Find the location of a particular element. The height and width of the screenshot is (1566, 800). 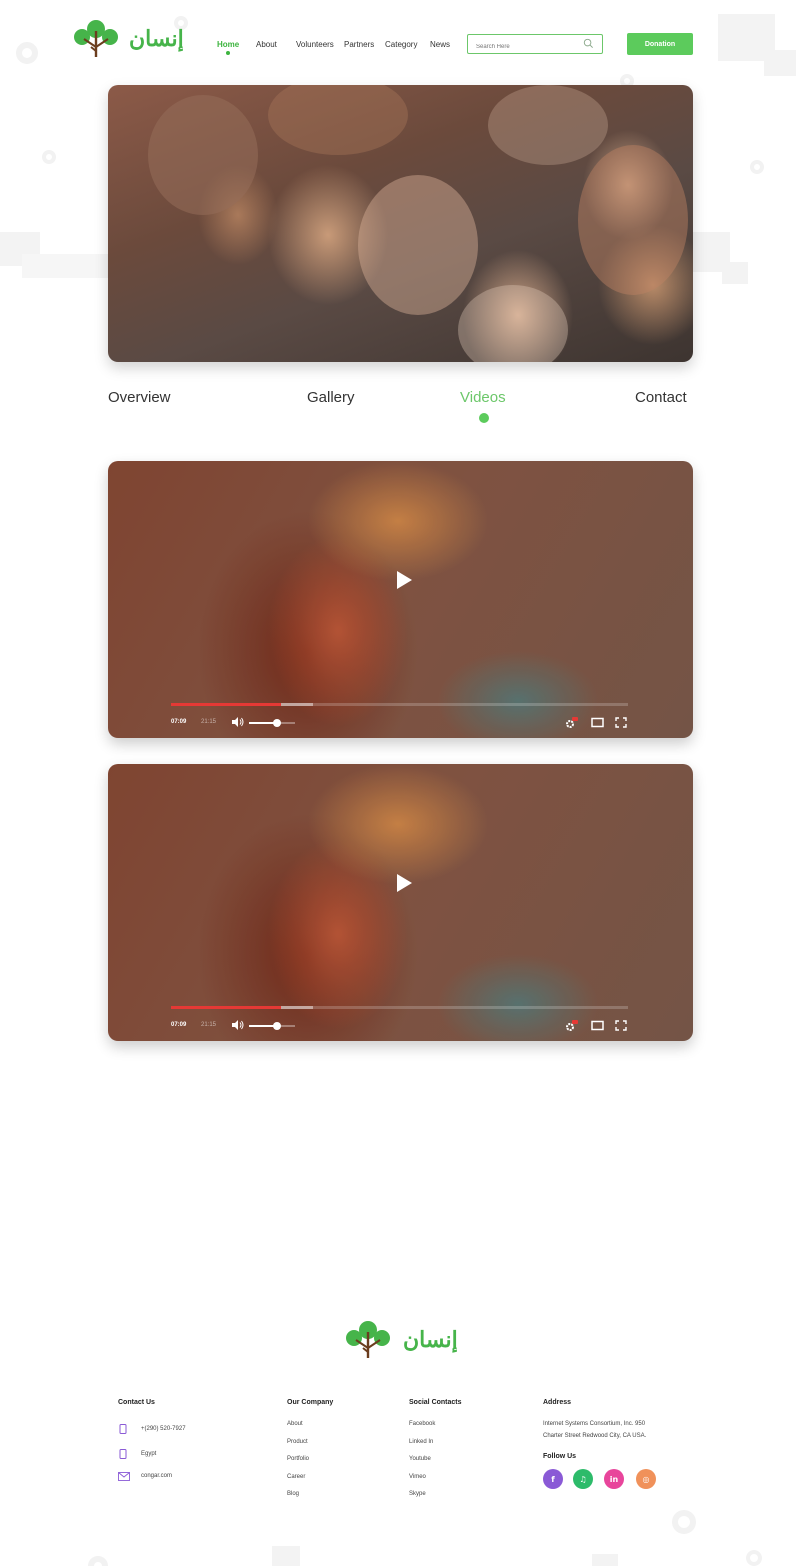

footer-link-career: Career is located at coordinates (296, 1477).